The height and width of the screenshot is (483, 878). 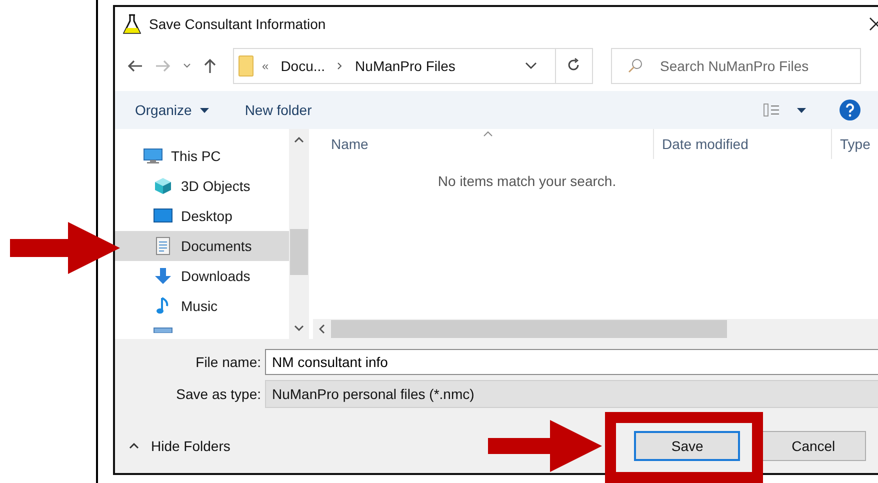 What do you see at coordinates (813, 446) in the screenshot?
I see `cancel-button: Cancel` at bounding box center [813, 446].